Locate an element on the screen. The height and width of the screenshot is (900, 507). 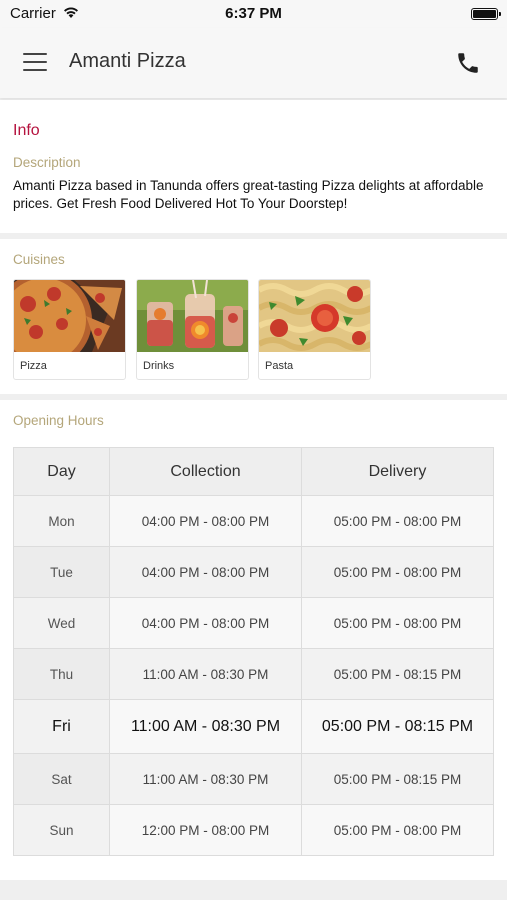
page-title: Amanti Pizza is located at coordinates (127, 61).